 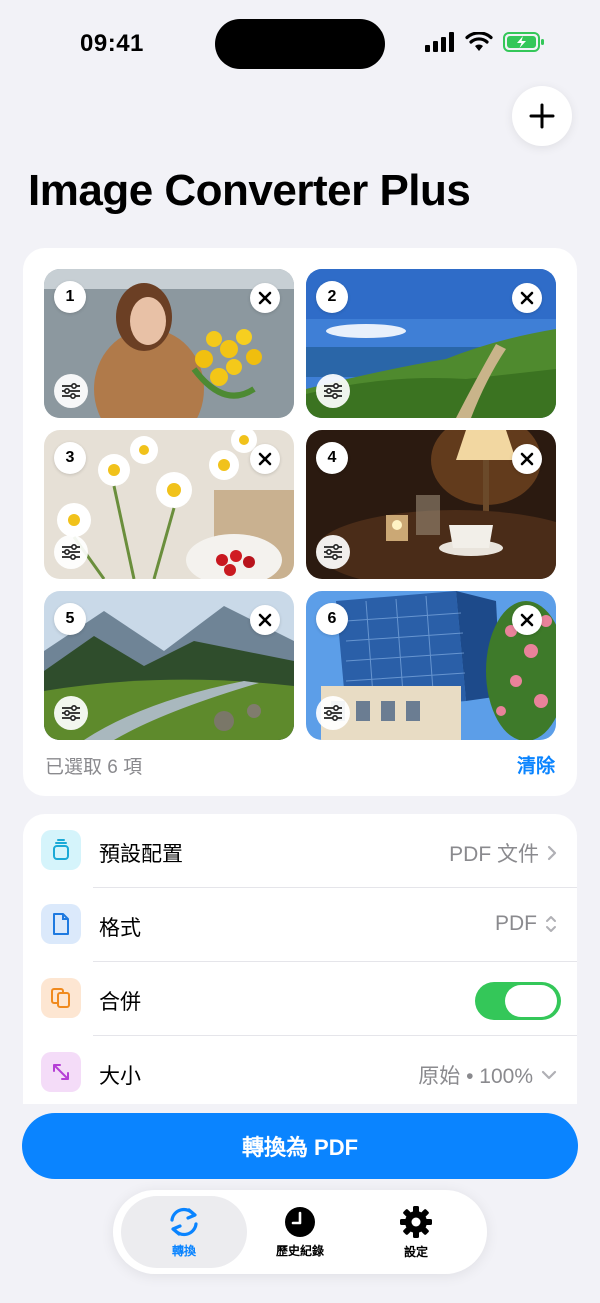 I want to click on plus-icon, so click(x=542, y=116).